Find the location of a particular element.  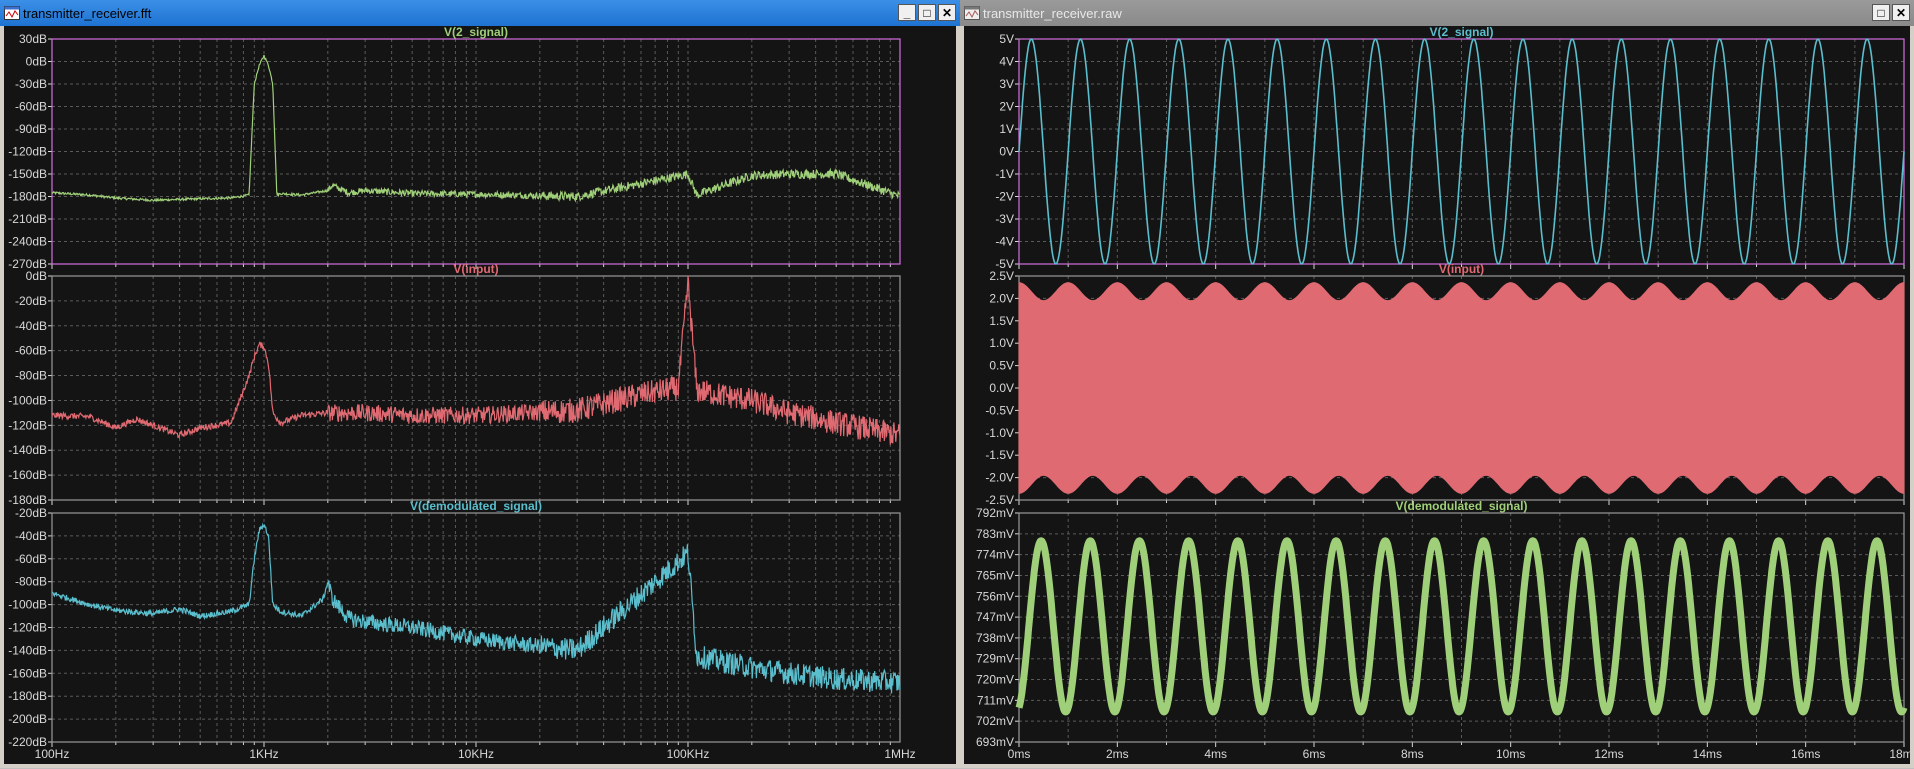

plot-frame is located at coordinates (476, 388).